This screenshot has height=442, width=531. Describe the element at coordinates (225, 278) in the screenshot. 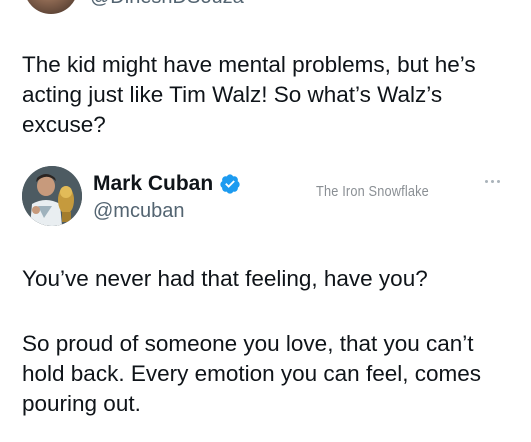

I see `quote-tweet-text-1: You’ve never had that feeling, have you?` at that location.